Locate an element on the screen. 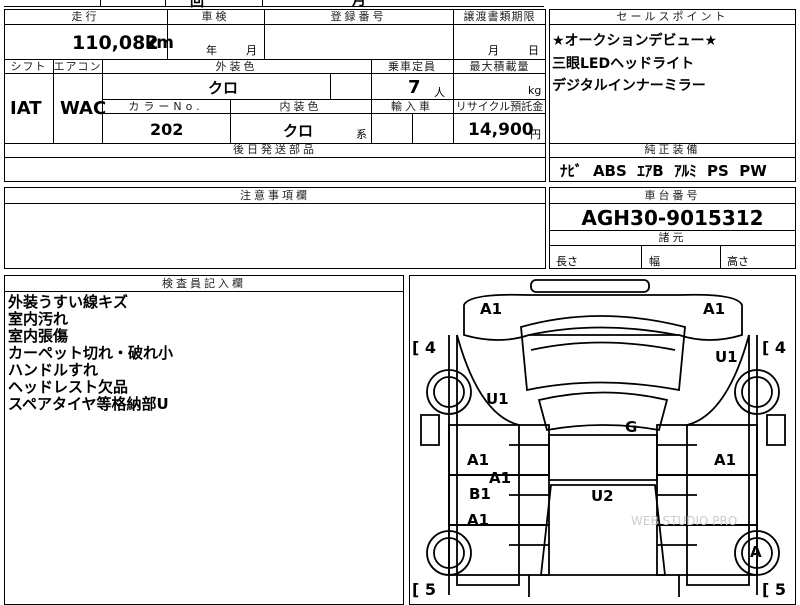 The height and width of the screenshot is (605, 800). dim-height: 高さ is located at coordinates (738, 261).